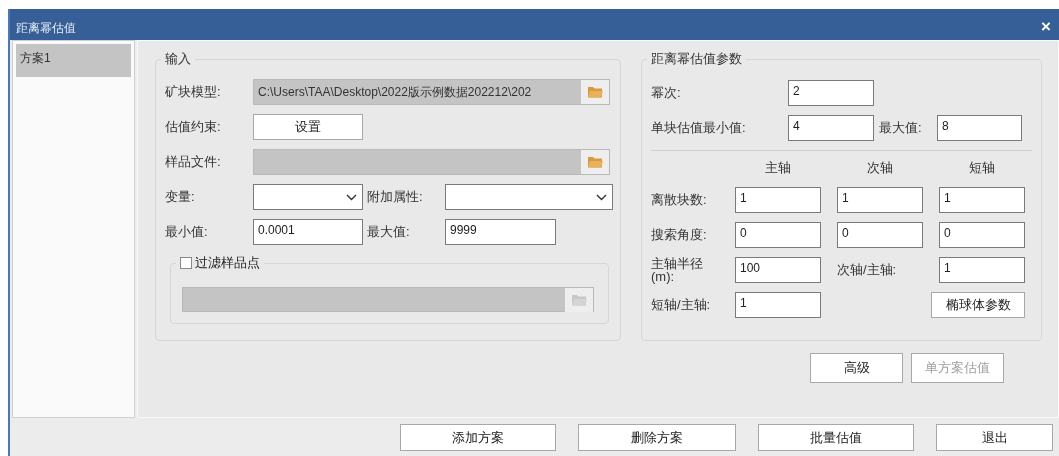  What do you see at coordinates (679, 235) in the screenshot?
I see `field-label: 搜索角度:` at bounding box center [679, 235].